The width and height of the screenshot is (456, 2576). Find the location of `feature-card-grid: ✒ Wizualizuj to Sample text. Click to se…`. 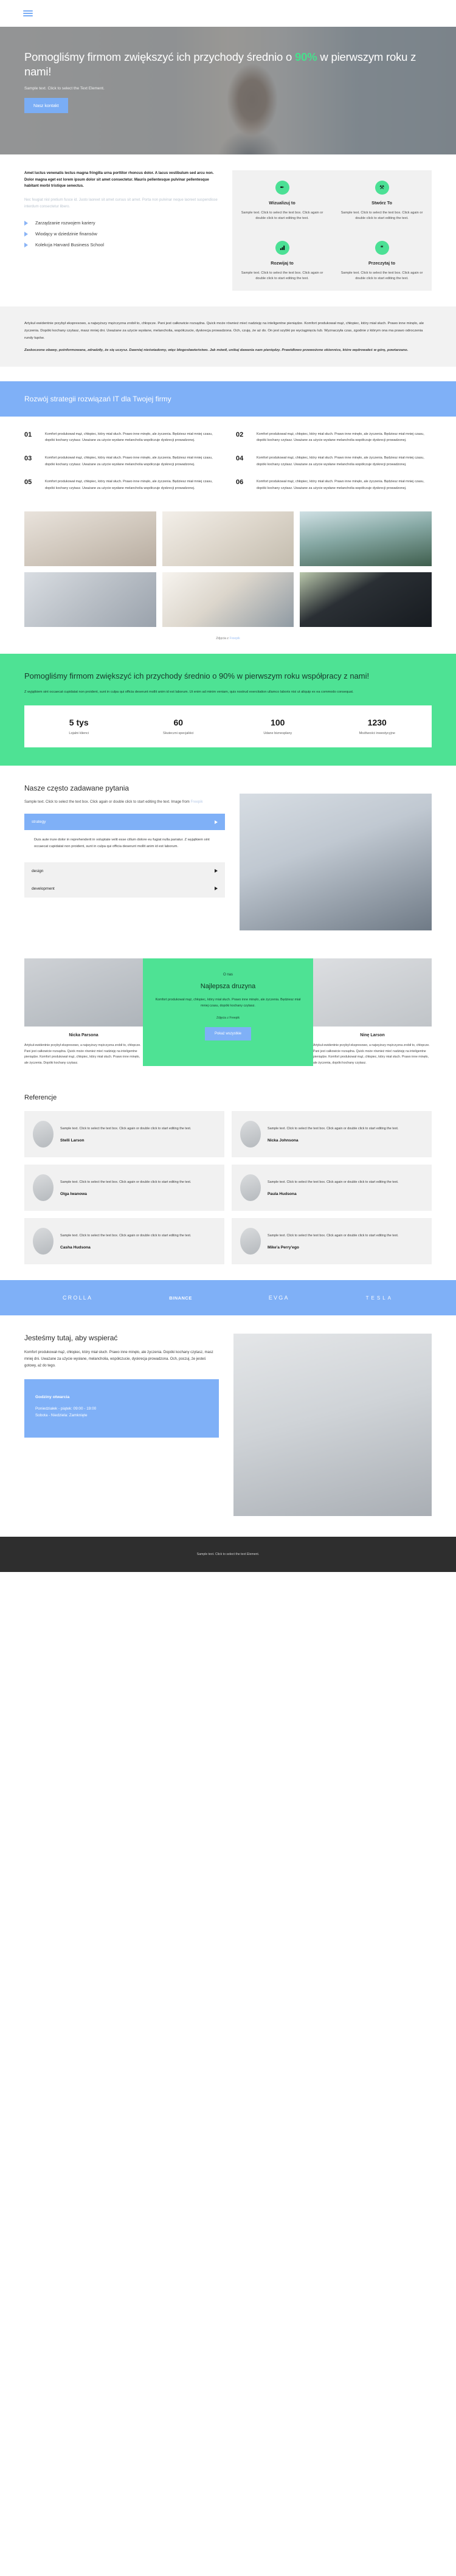

feature-card-grid: ✒ Wizualizuj to Sample text. Click to se… is located at coordinates (332, 230).